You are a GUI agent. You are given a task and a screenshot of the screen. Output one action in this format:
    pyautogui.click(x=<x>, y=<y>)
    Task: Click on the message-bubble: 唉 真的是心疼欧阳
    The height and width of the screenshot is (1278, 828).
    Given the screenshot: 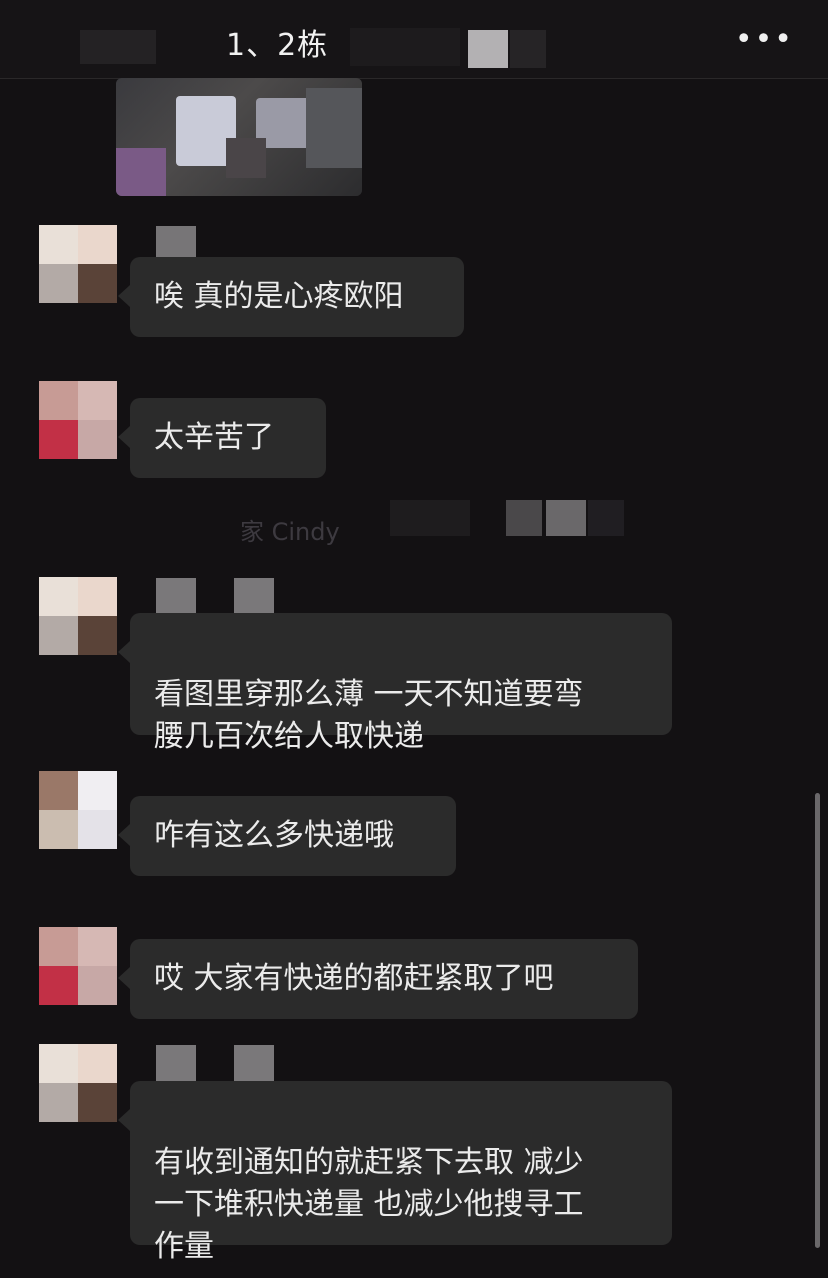 What is the action you would take?
    pyautogui.click(x=291, y=297)
    